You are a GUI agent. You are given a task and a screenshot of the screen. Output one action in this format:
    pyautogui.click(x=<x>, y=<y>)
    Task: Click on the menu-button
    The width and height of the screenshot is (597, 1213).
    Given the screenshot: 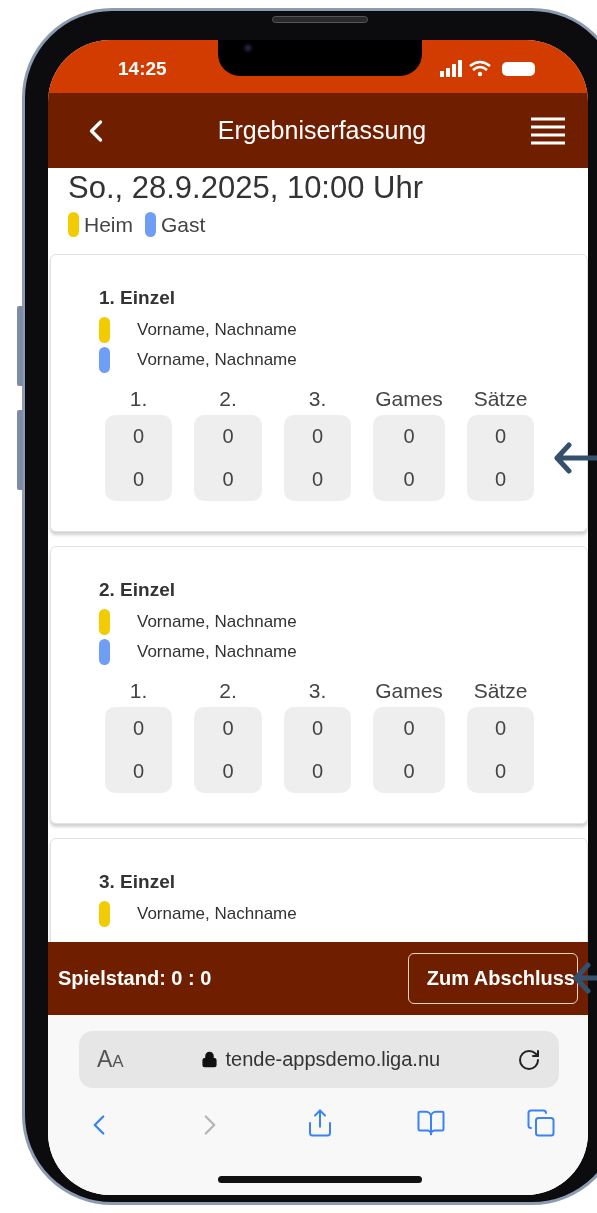 What is the action you would take?
    pyautogui.click(x=548, y=130)
    